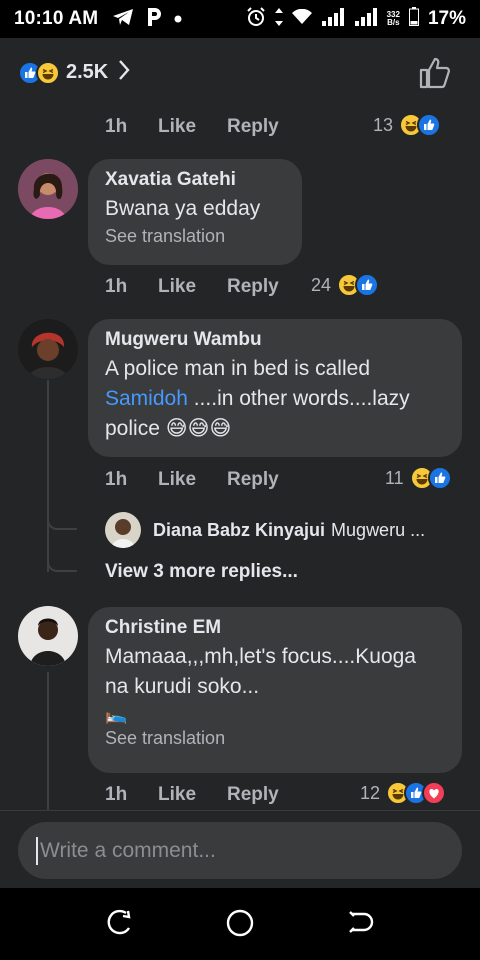 The width and height of the screenshot is (480, 960). What do you see at coordinates (237, 368) in the screenshot?
I see `comment-text-part: A police man in bed is called` at bounding box center [237, 368].